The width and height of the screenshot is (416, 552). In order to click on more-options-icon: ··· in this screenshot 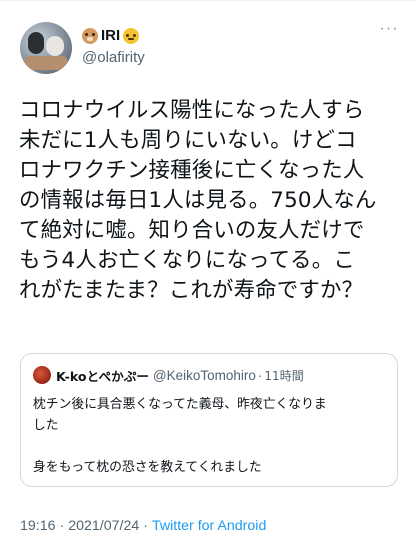, I will do `click(389, 31)`.